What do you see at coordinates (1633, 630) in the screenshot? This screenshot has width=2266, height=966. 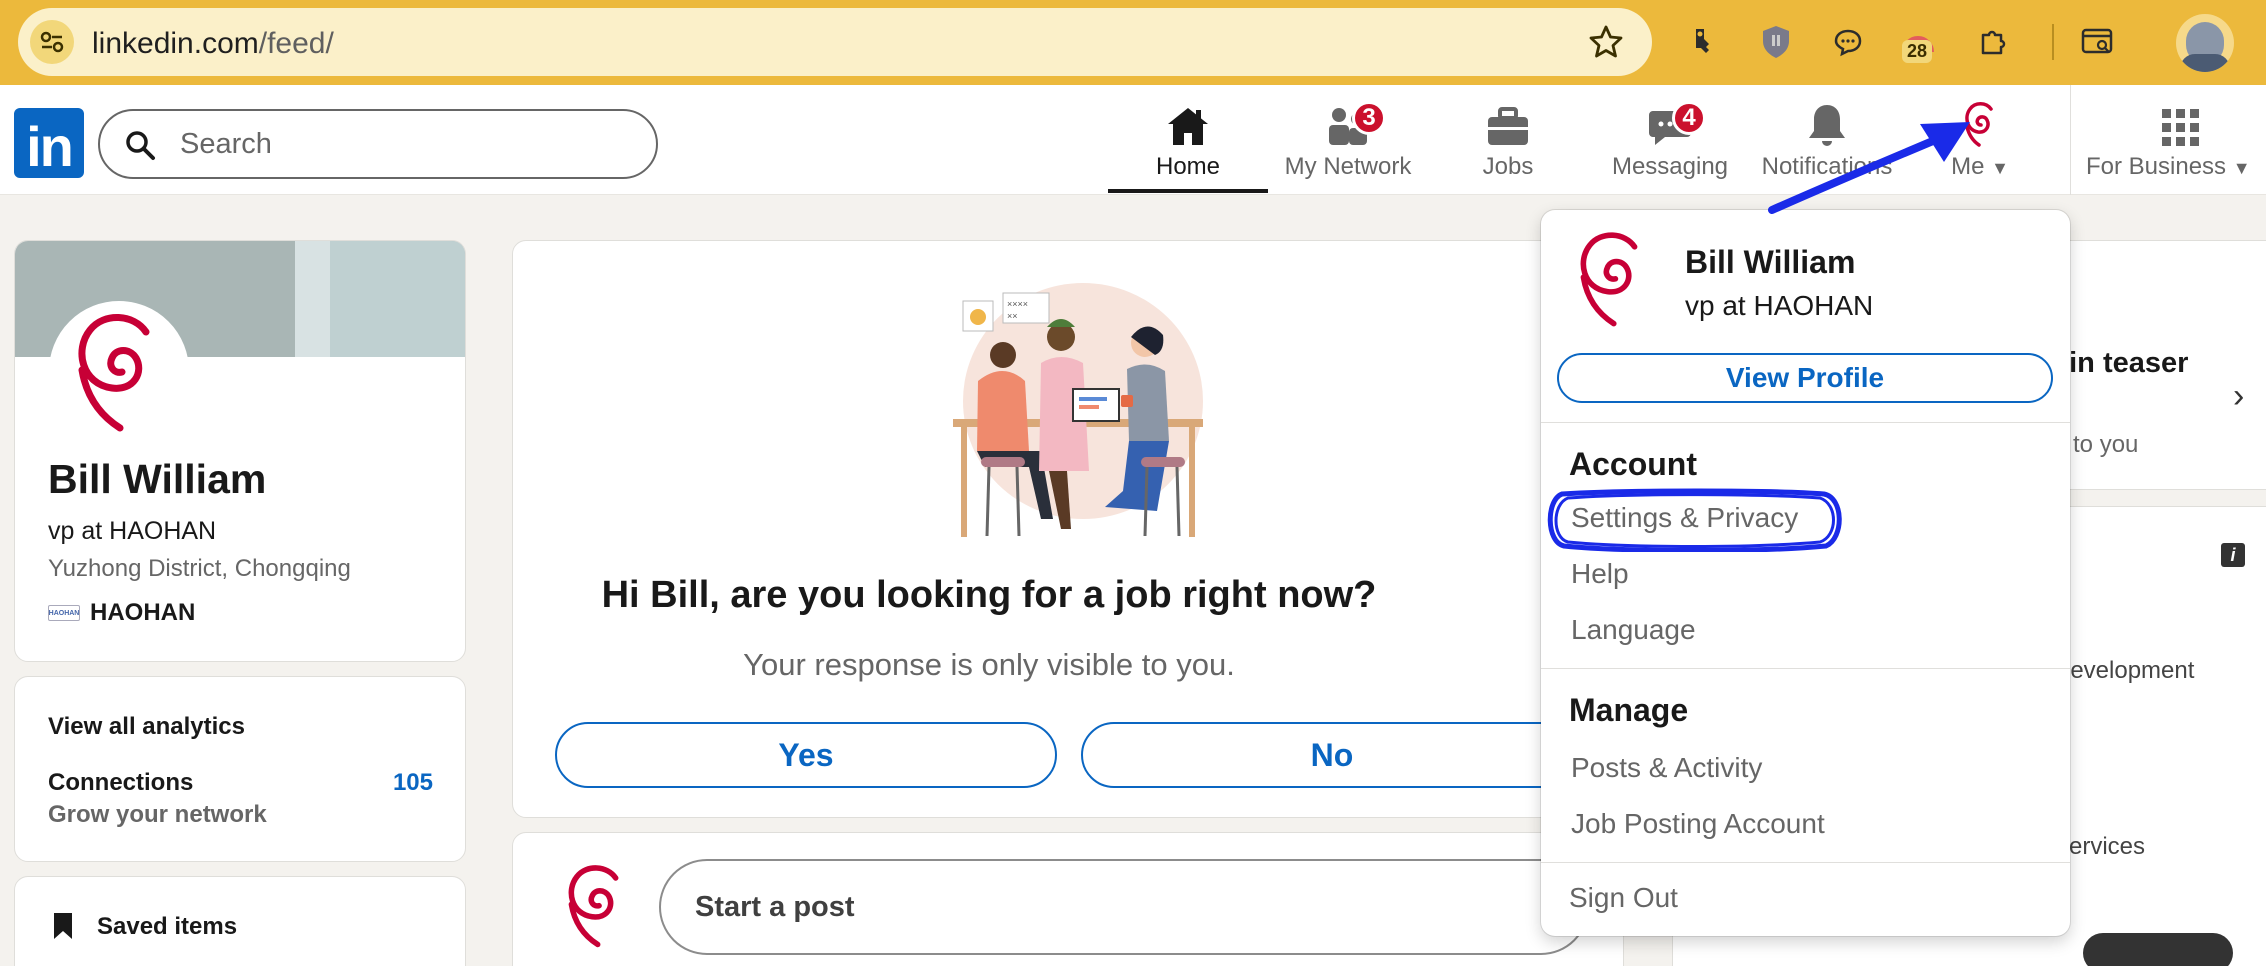 I see `language-item: Language` at bounding box center [1633, 630].